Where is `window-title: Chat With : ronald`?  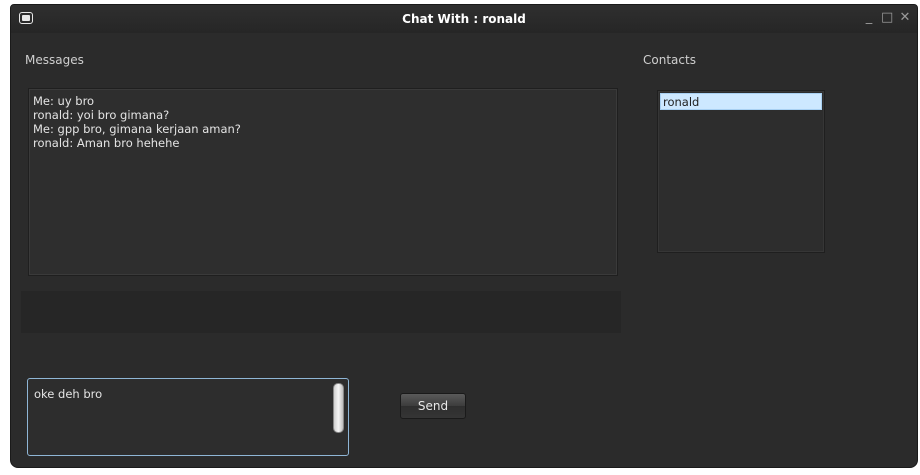 window-title: Chat With : ronald is located at coordinates (464, 19).